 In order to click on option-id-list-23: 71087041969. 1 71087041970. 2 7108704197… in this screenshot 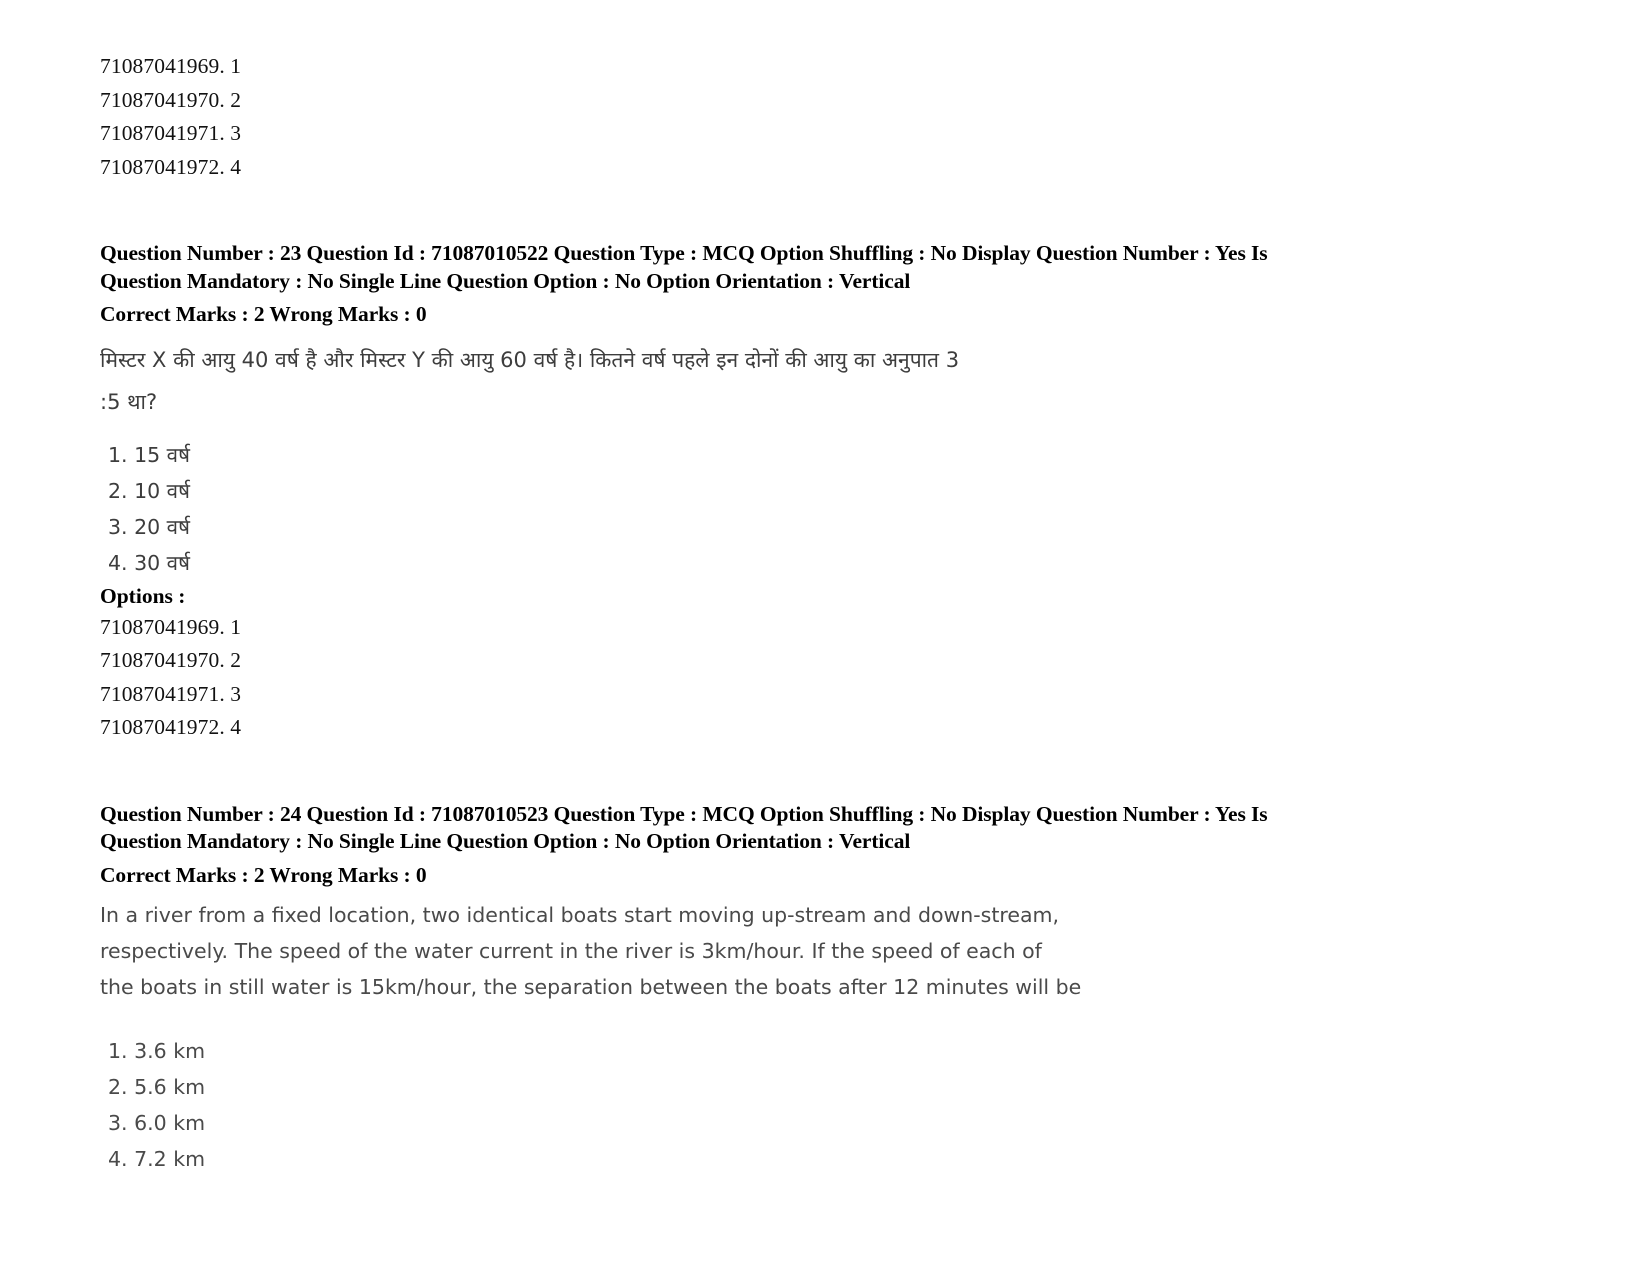, I will do `click(825, 678)`.